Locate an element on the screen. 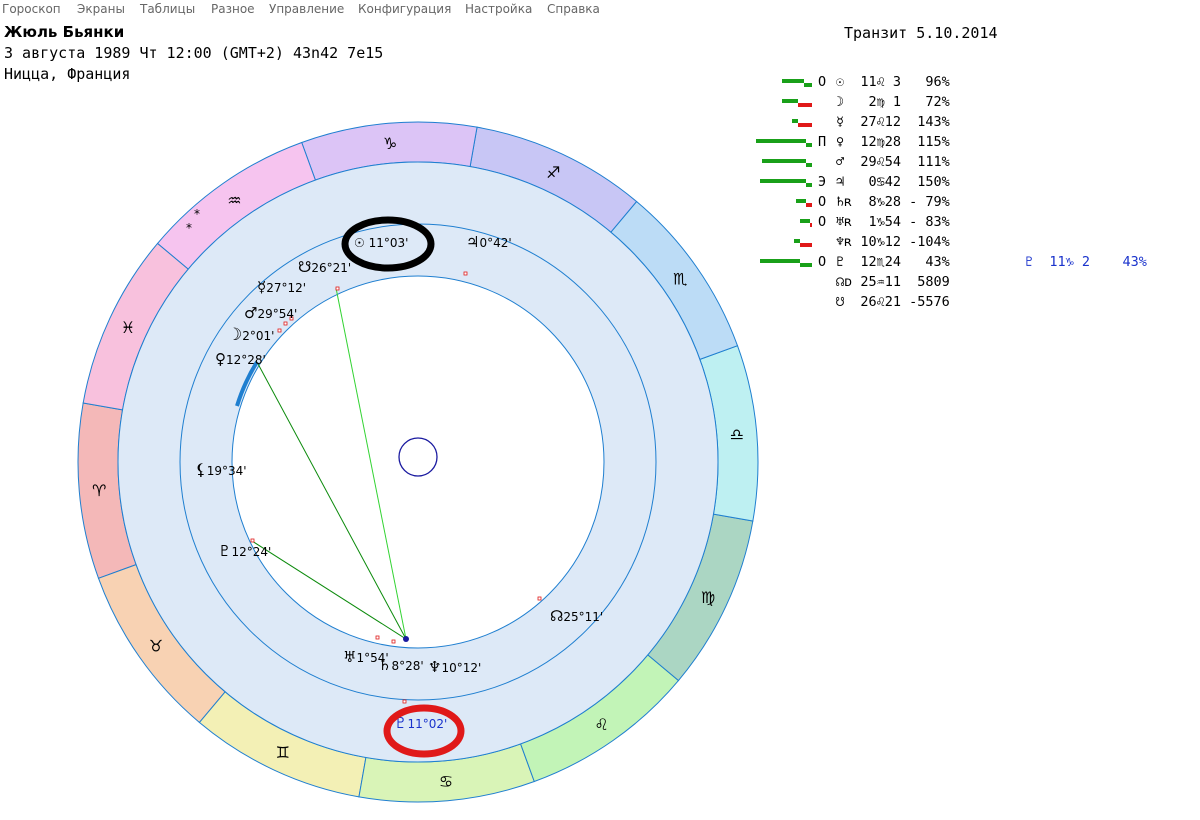  planet-position: ♀ 12♍28 115% is located at coordinates (893, 142).